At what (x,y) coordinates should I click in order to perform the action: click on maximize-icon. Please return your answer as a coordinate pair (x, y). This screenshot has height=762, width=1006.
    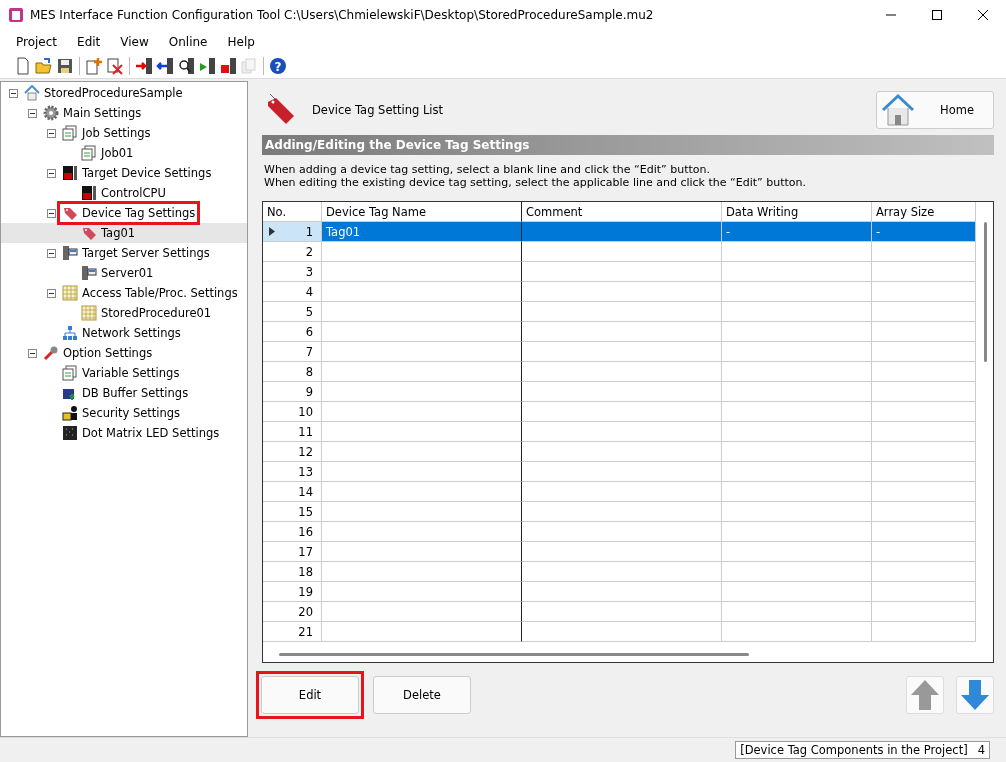
    Looking at the image, I should click on (937, 15).